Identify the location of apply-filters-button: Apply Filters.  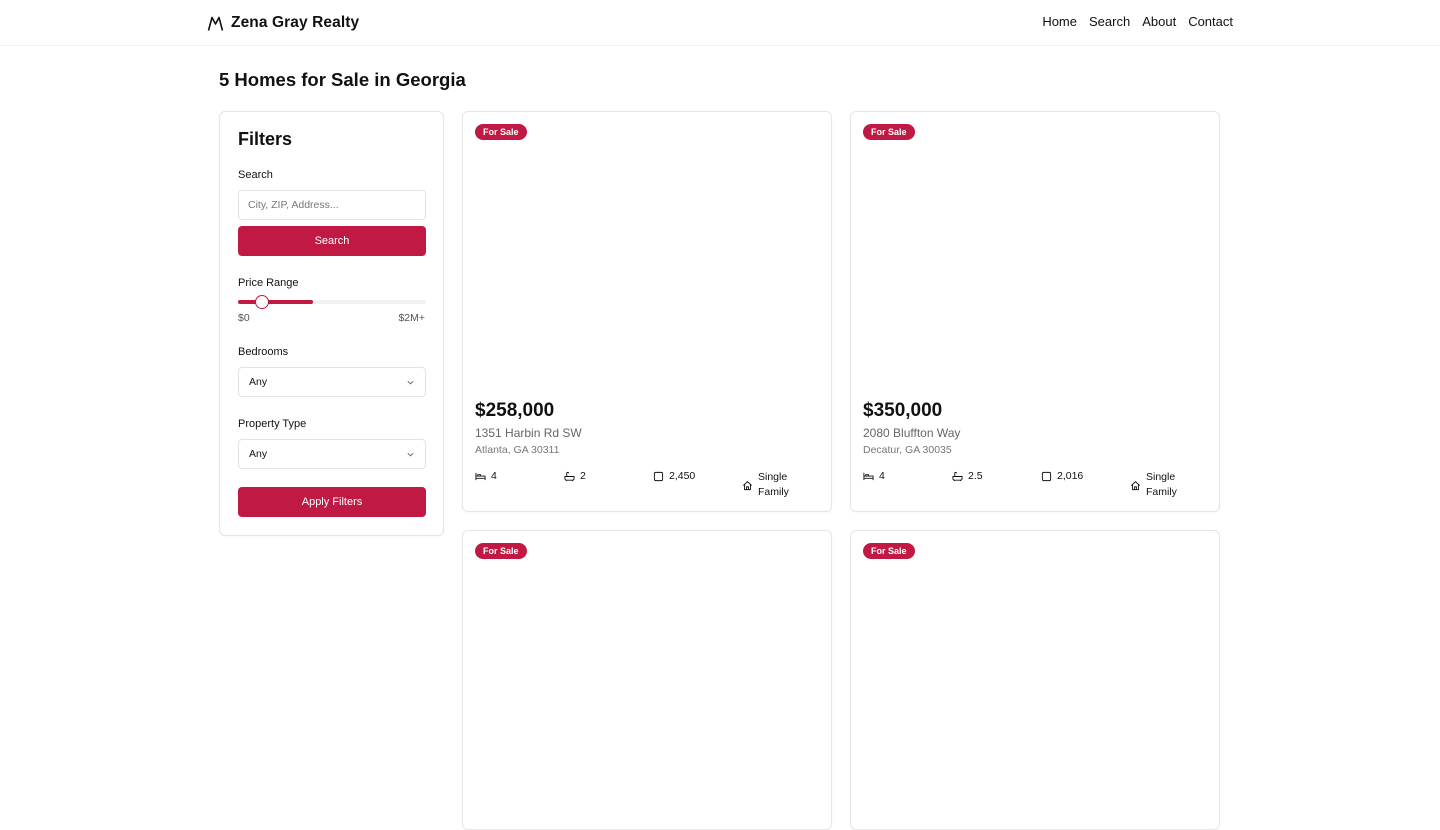
(332, 502).